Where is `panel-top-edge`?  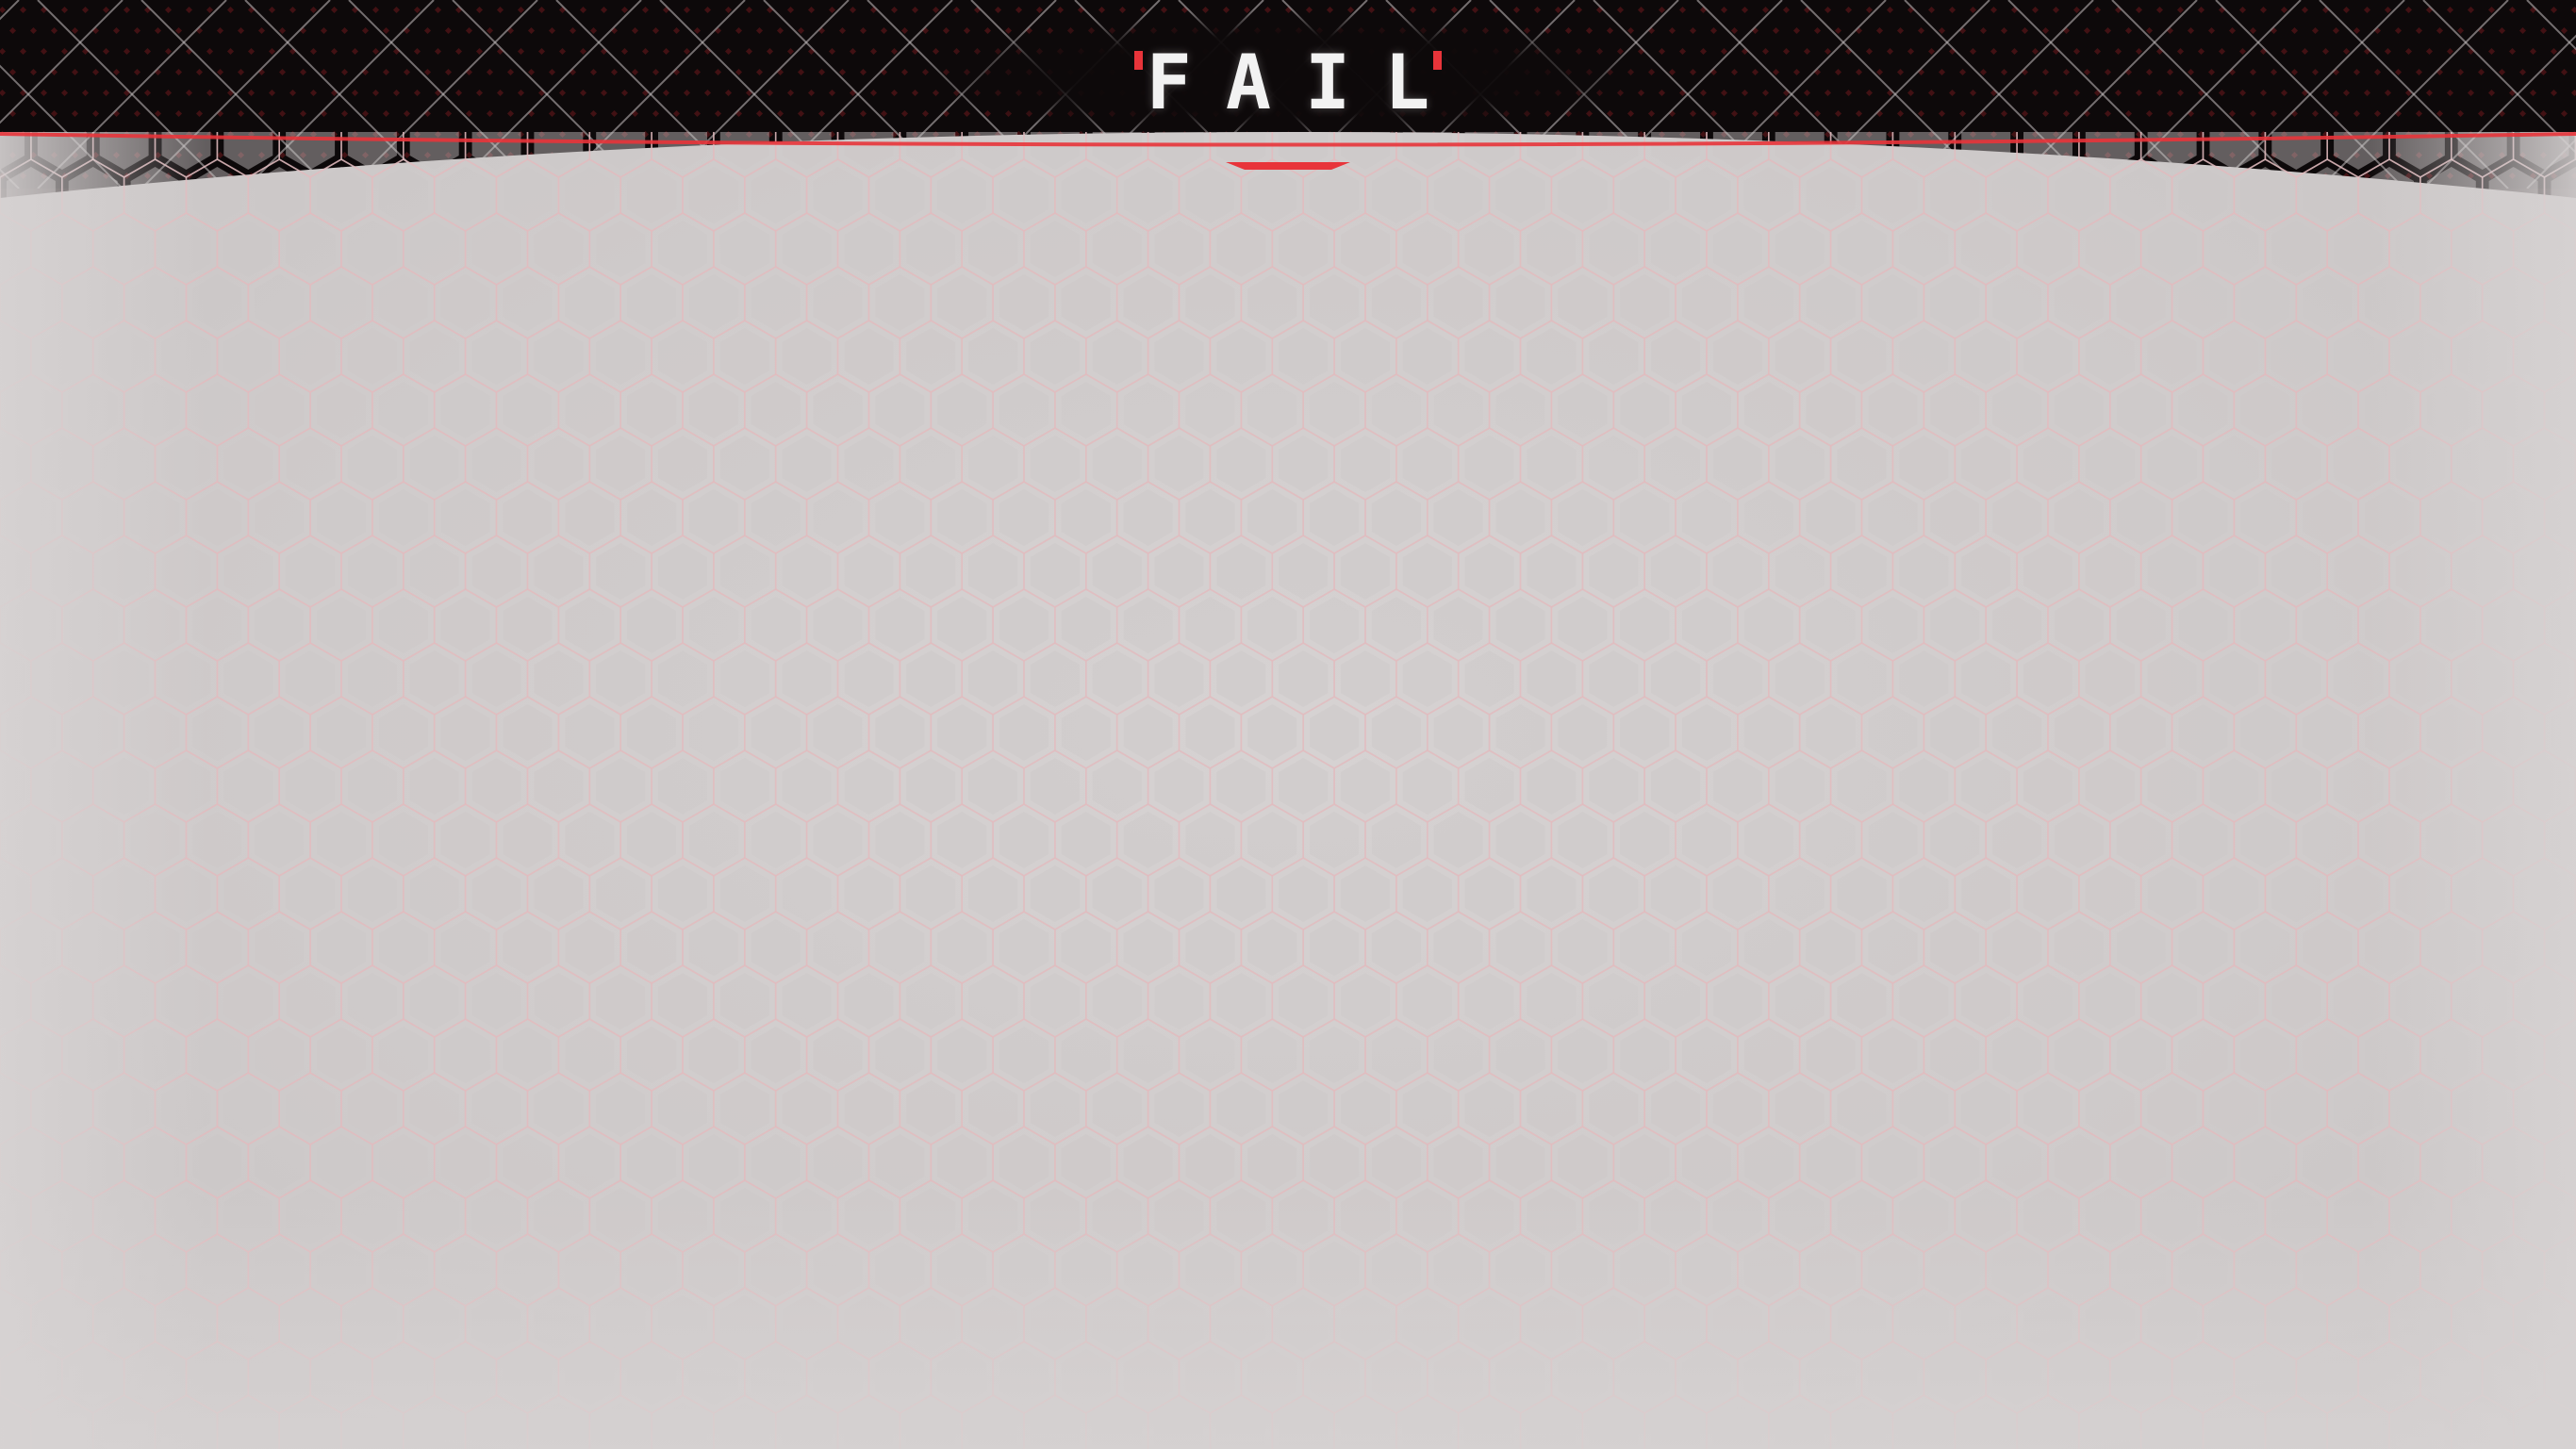 panel-top-edge is located at coordinates (1288, 151).